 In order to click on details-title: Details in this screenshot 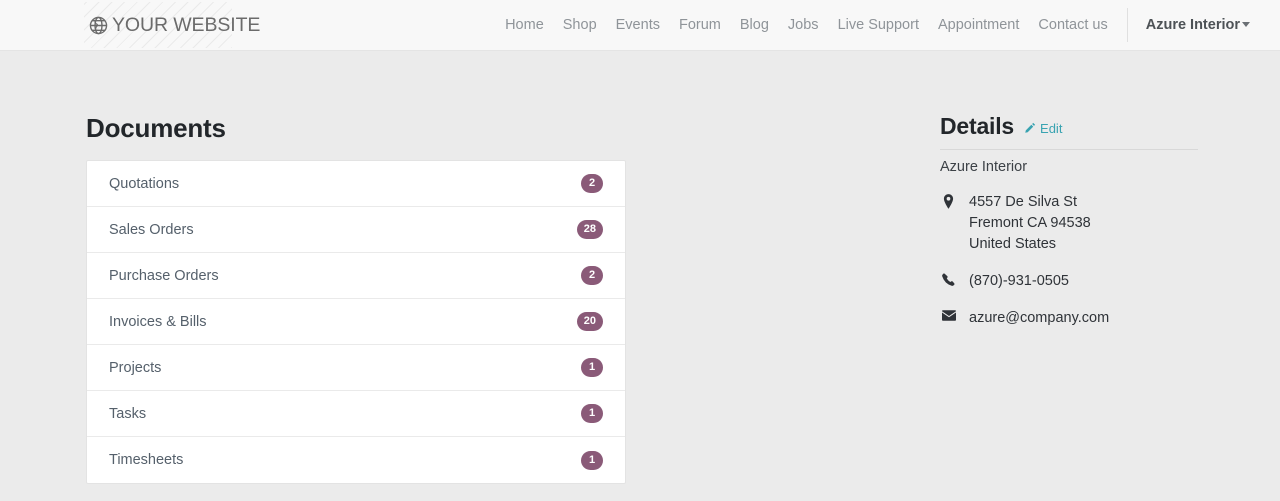, I will do `click(977, 126)`.